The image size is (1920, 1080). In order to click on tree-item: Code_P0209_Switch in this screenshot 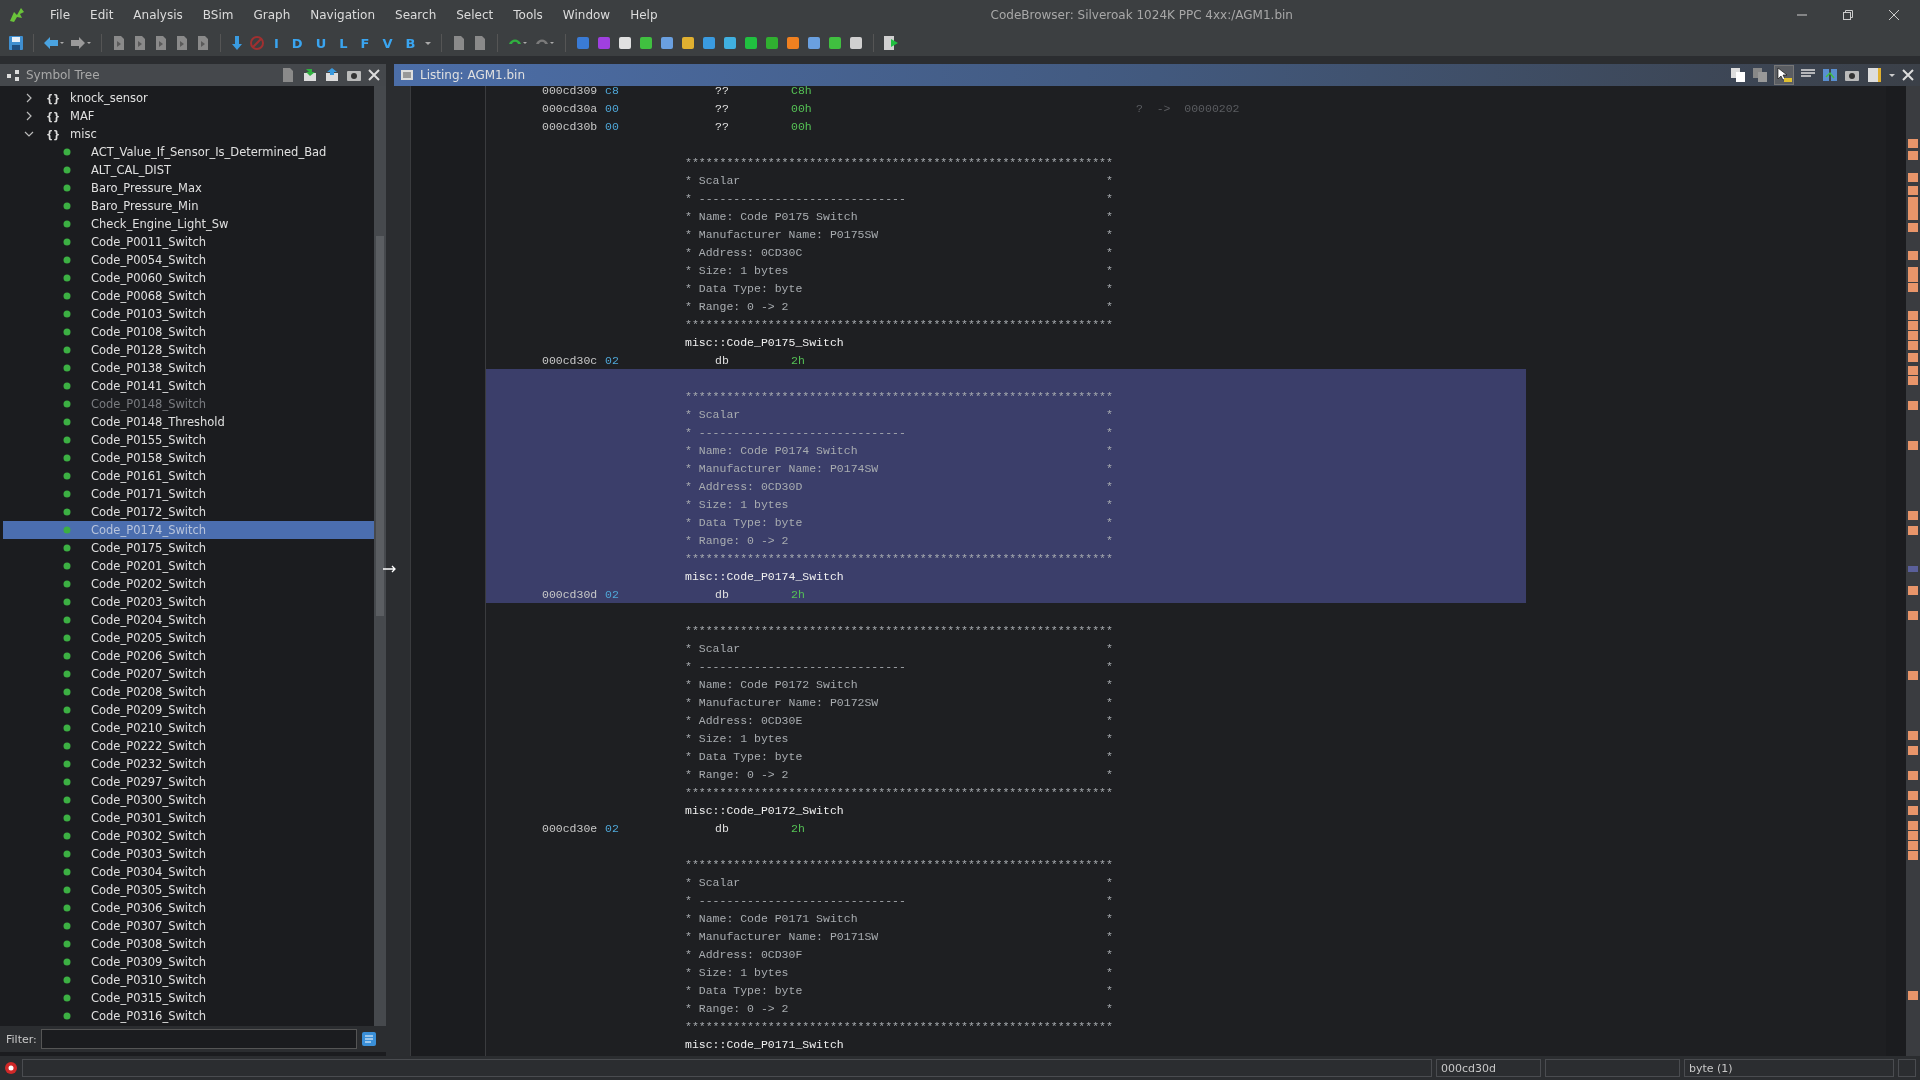, I will do `click(188, 710)`.